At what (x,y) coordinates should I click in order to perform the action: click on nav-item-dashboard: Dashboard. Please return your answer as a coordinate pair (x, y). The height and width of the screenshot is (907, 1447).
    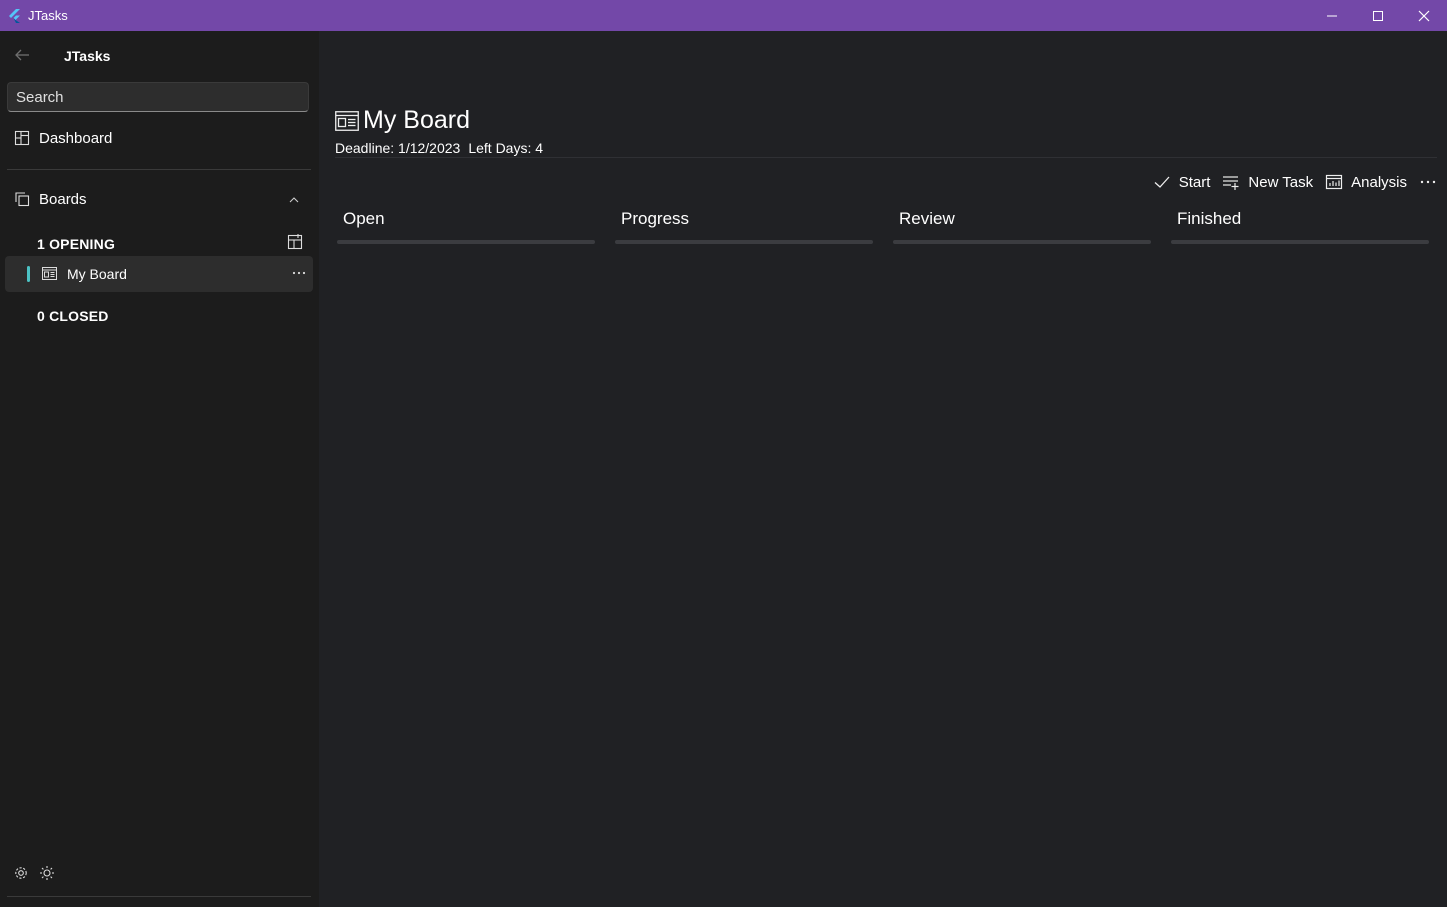
    Looking at the image, I should click on (159, 138).